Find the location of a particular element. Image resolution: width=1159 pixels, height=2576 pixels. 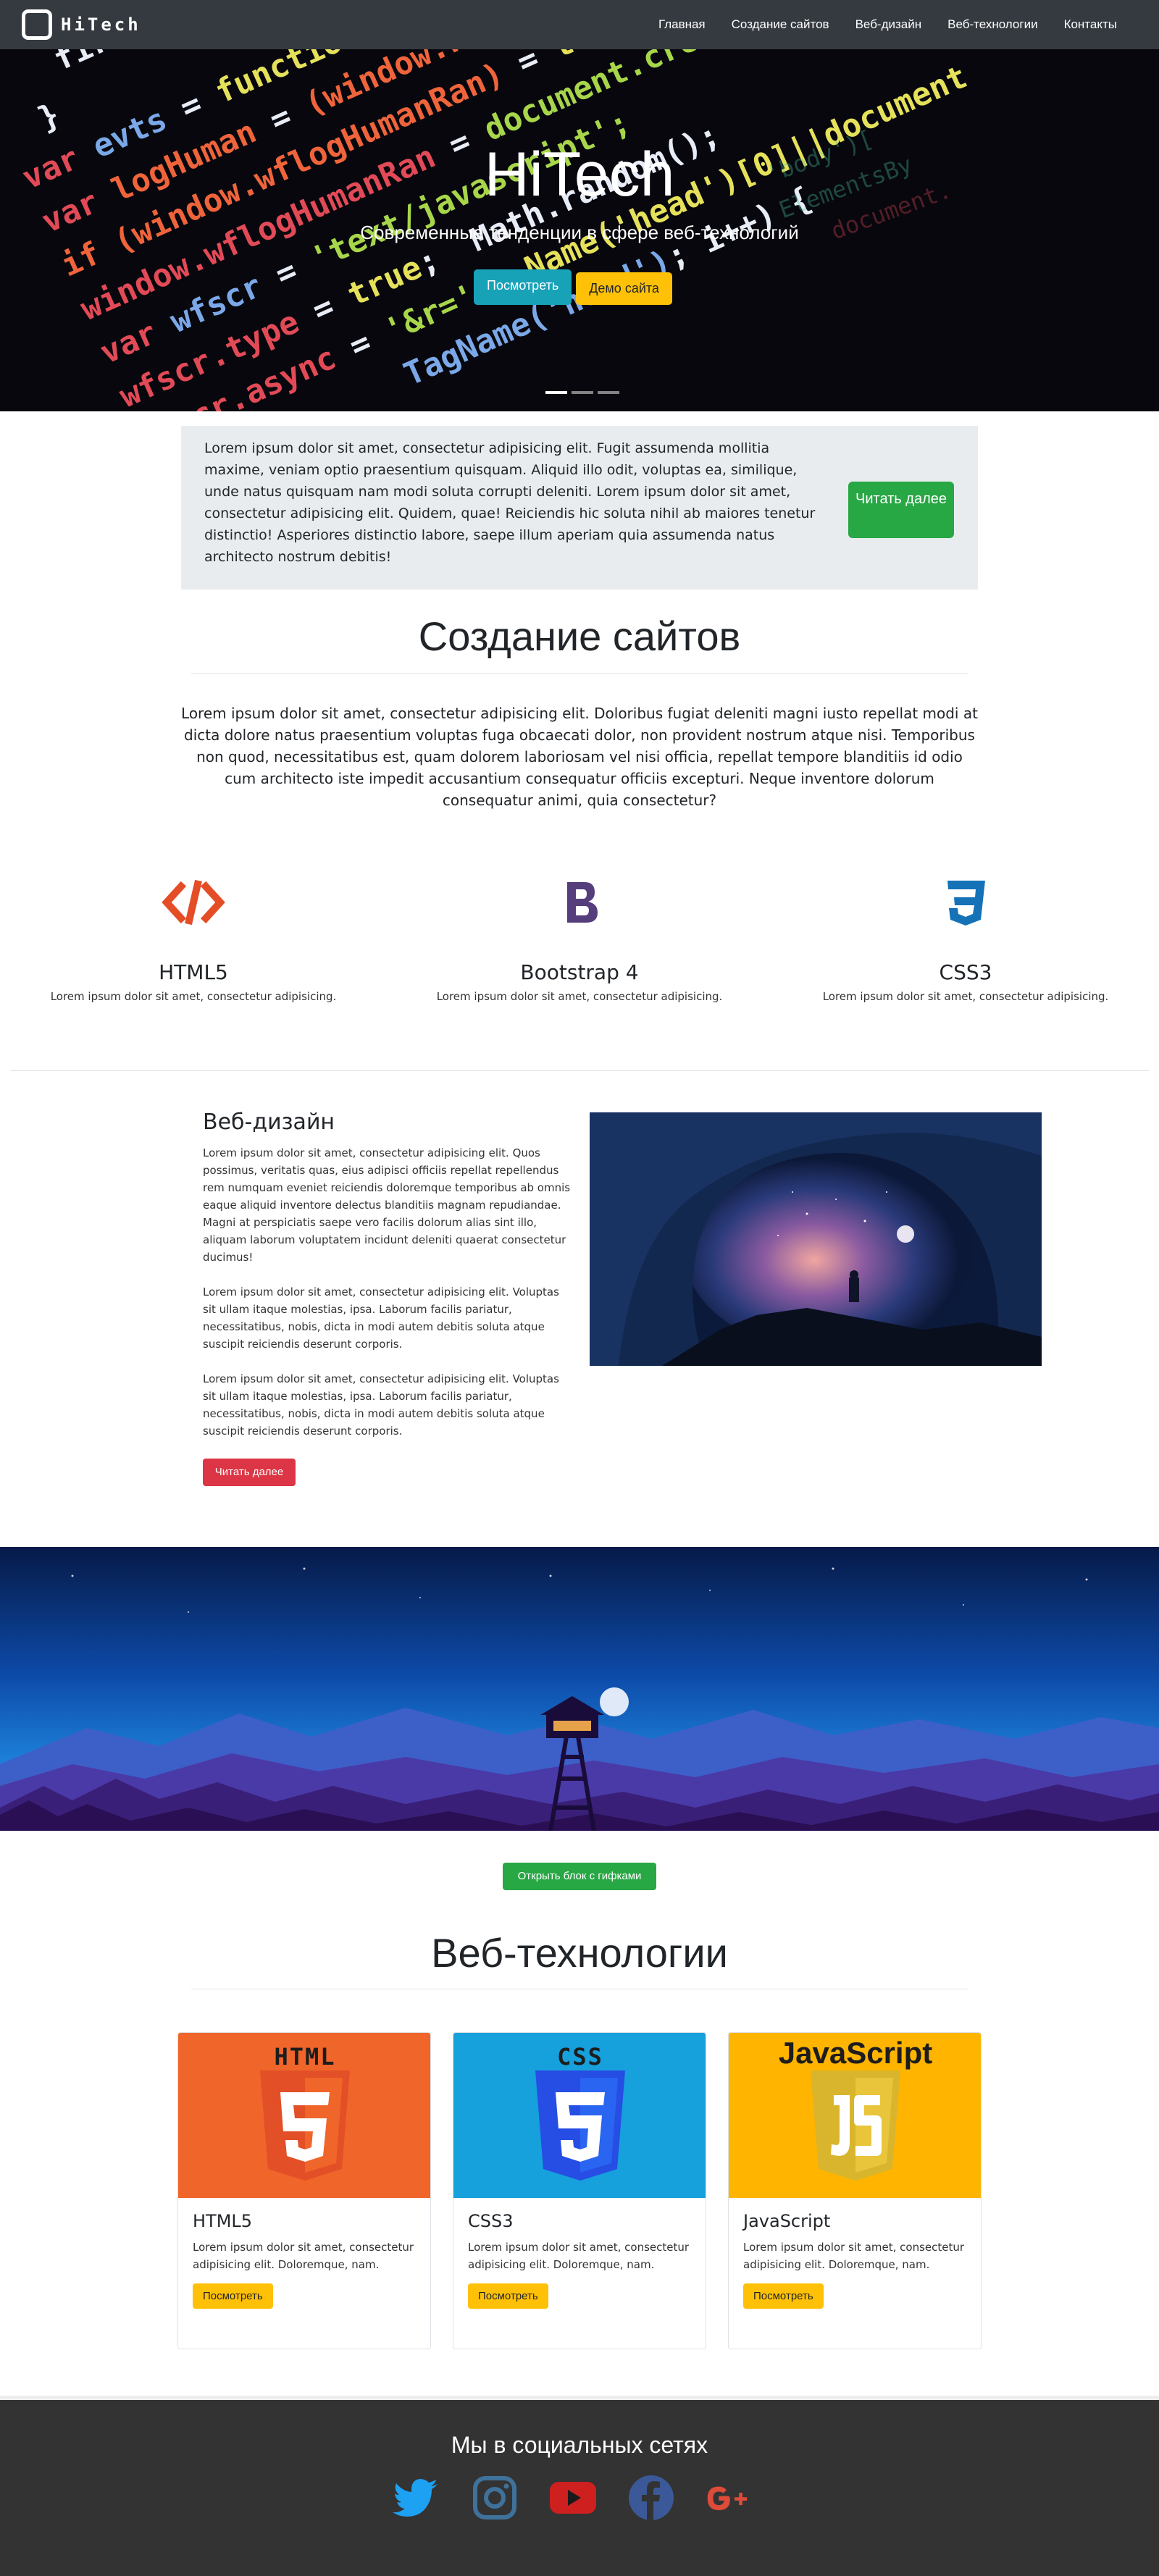

hero-buttons: Посмотреть Демо сайта is located at coordinates (573, 287).